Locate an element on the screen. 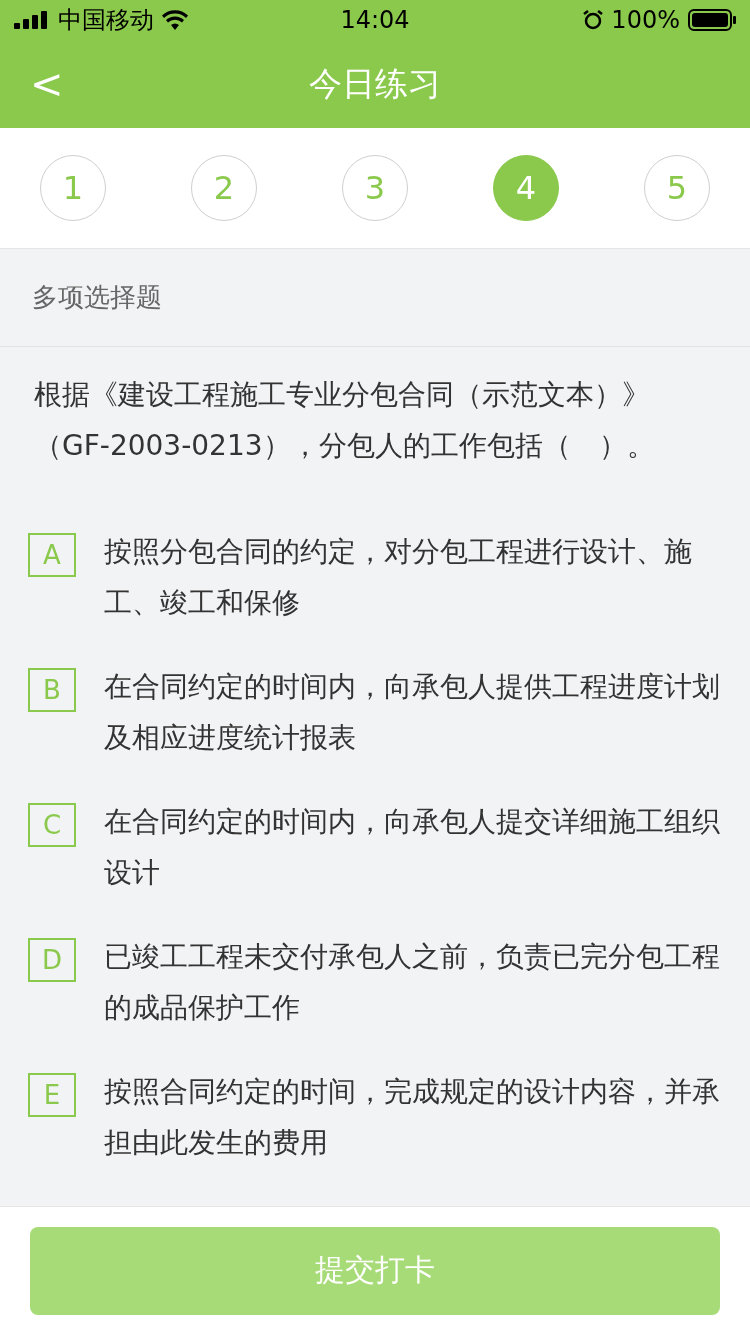  question-number-tab: 2 is located at coordinates (224, 188).